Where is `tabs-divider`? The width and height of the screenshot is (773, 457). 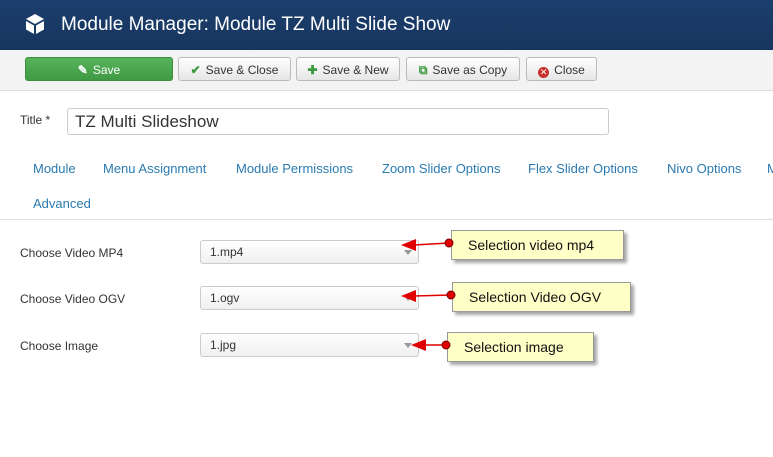
tabs-divider is located at coordinates (386, 219).